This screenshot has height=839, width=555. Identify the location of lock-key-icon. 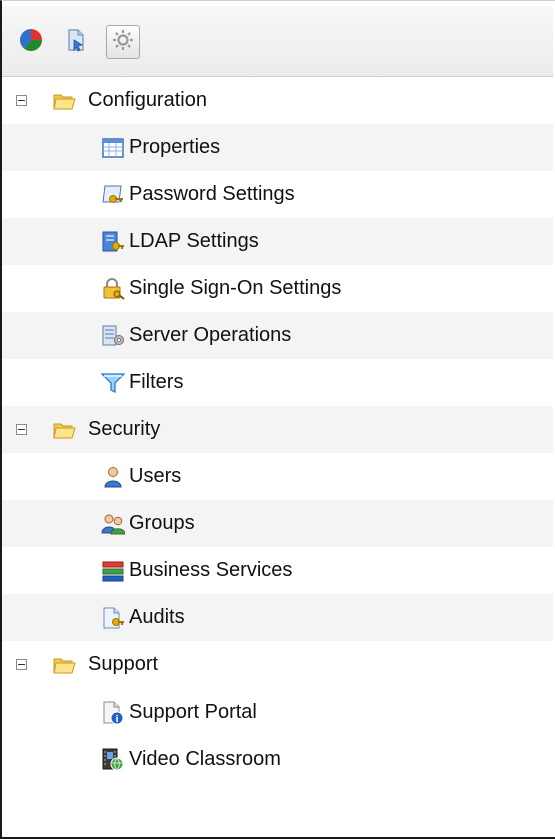
(113, 289).